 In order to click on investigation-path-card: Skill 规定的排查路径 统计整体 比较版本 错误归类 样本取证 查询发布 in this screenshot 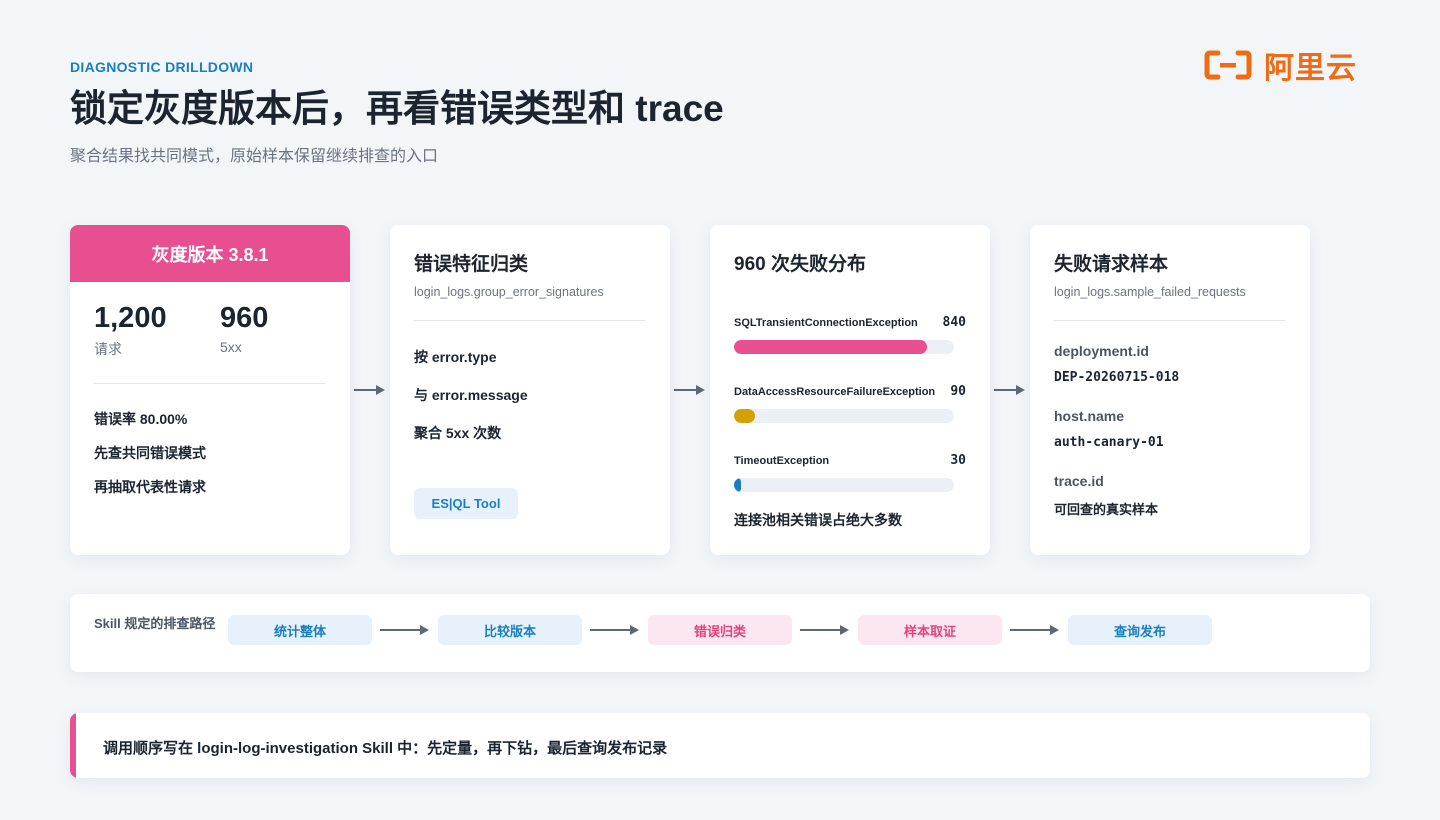, I will do `click(720, 633)`.